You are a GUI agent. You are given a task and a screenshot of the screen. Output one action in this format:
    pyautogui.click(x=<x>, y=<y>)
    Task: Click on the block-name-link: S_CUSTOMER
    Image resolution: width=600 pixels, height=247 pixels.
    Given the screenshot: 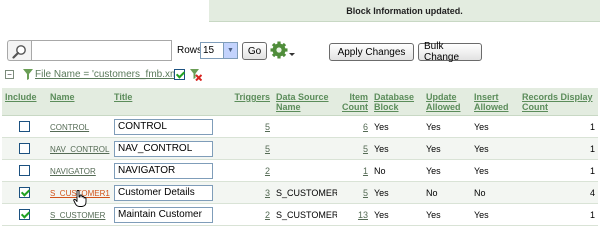 What is the action you would take?
    pyautogui.click(x=77, y=215)
    